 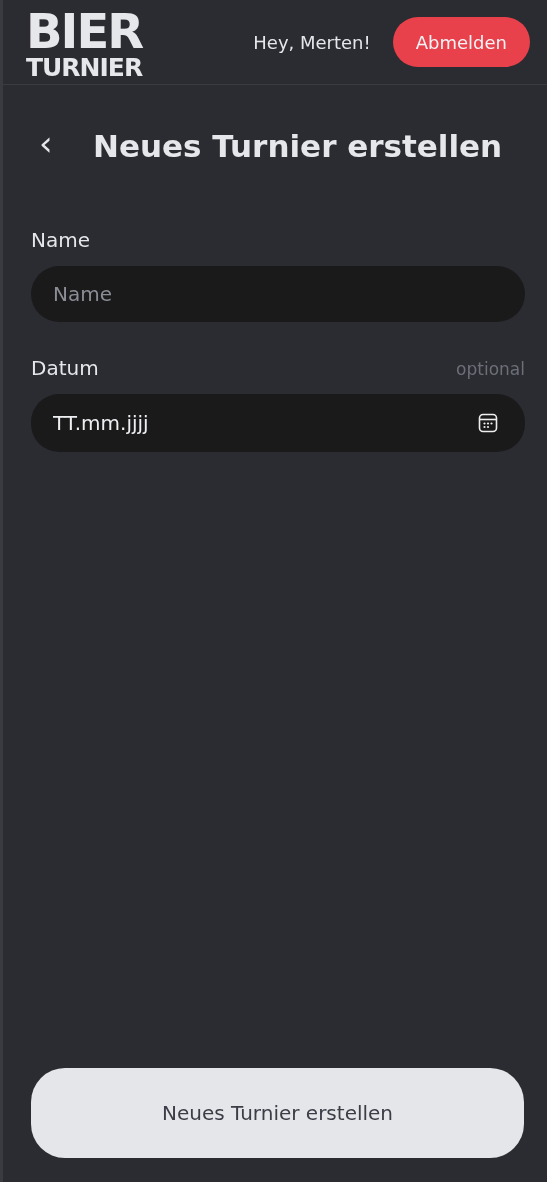 I want to click on field-label: Datum, so click(x=65, y=368).